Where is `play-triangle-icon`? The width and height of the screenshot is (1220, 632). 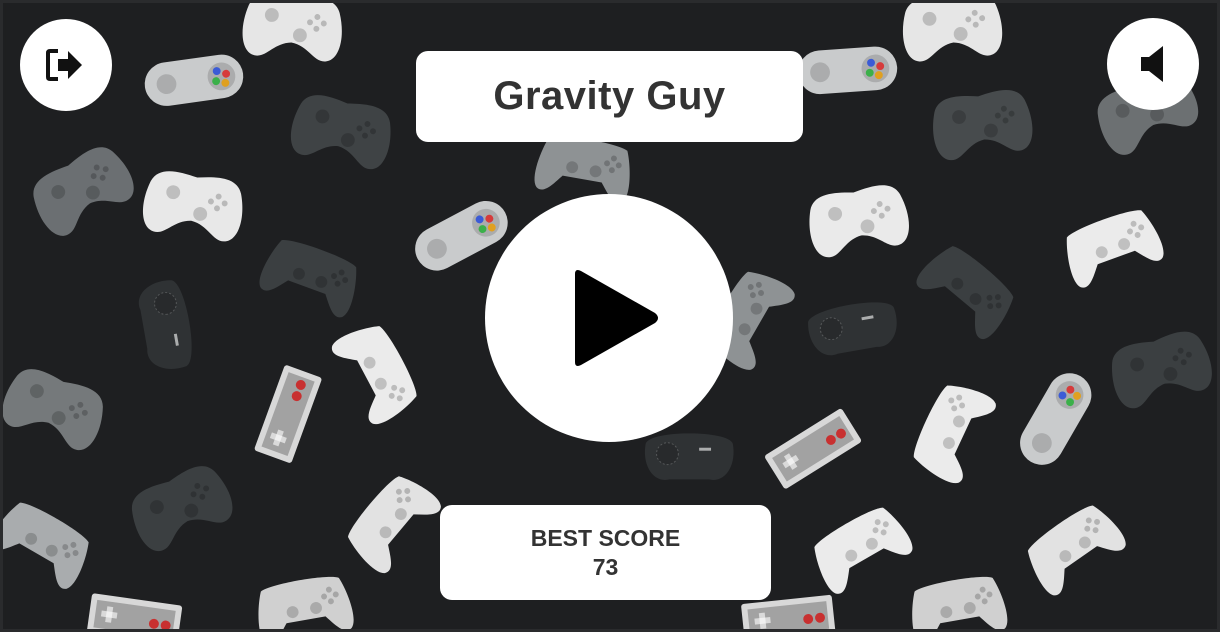
play-triangle-icon is located at coordinates (616, 318).